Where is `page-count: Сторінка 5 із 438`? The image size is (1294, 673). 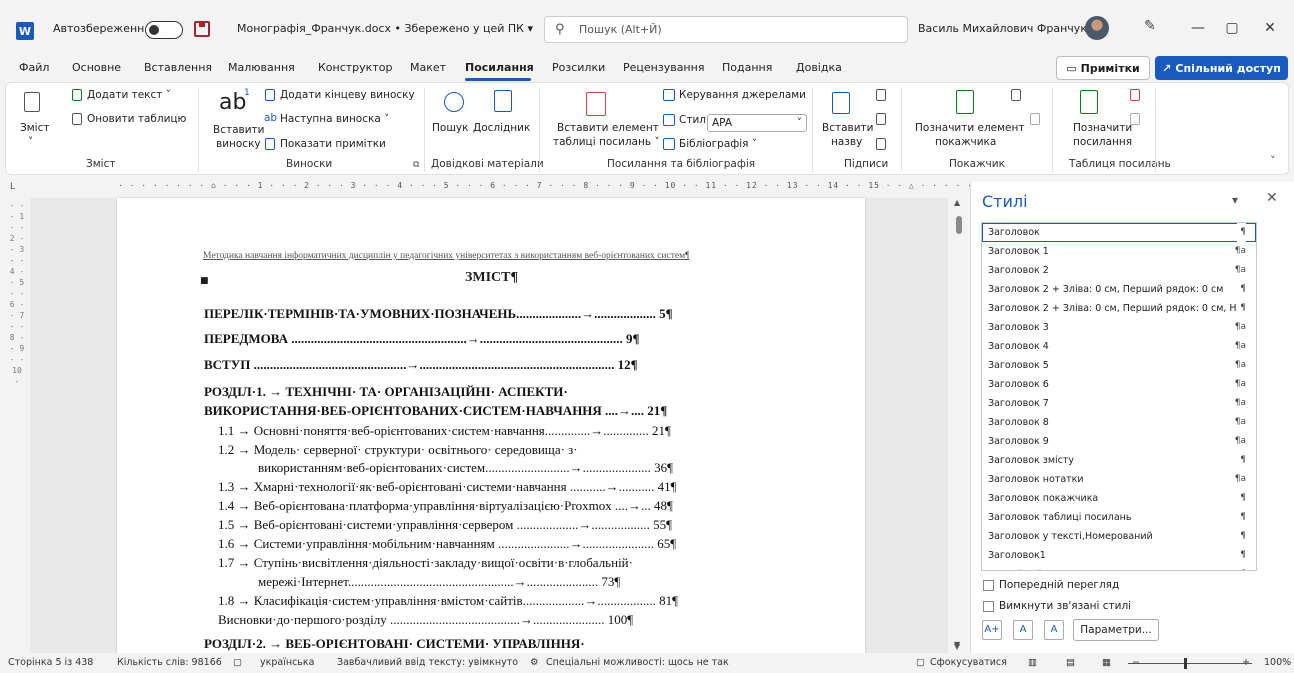
page-count: Сторінка 5 із 438 is located at coordinates (50, 662).